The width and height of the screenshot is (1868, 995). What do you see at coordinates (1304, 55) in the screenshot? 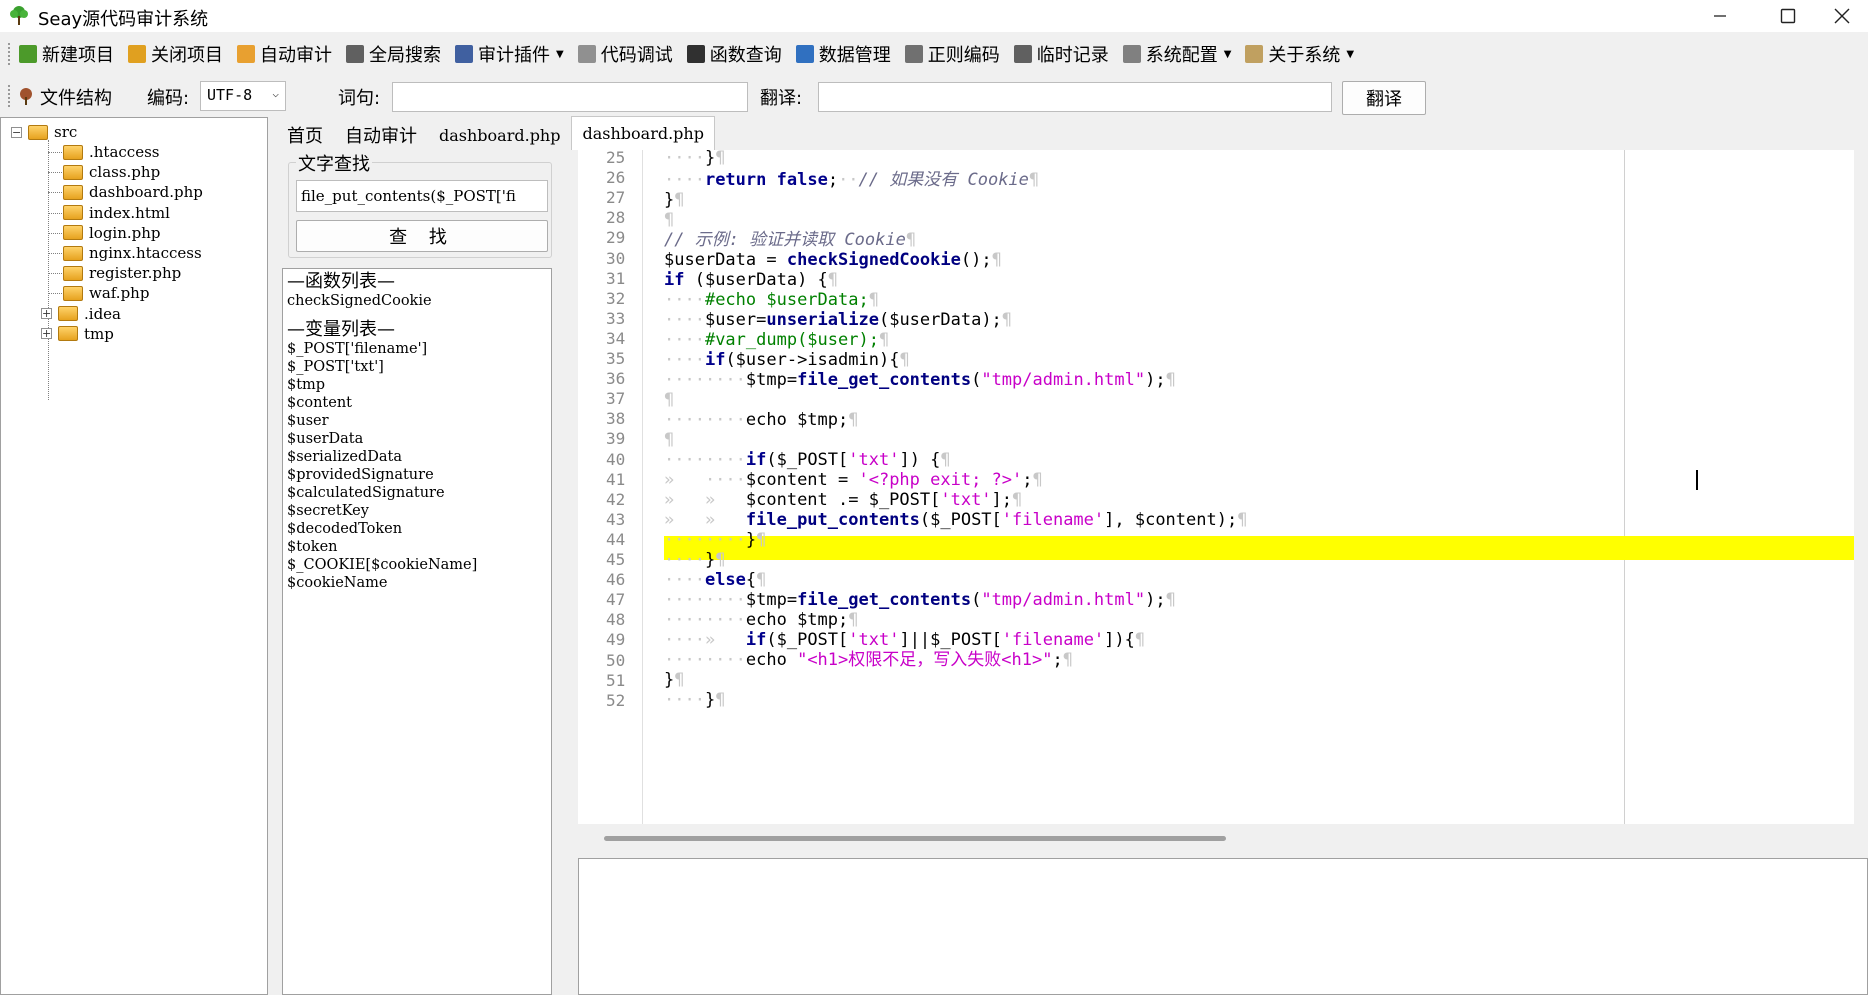
I see `toolbar-button-label: 关于系统` at bounding box center [1304, 55].